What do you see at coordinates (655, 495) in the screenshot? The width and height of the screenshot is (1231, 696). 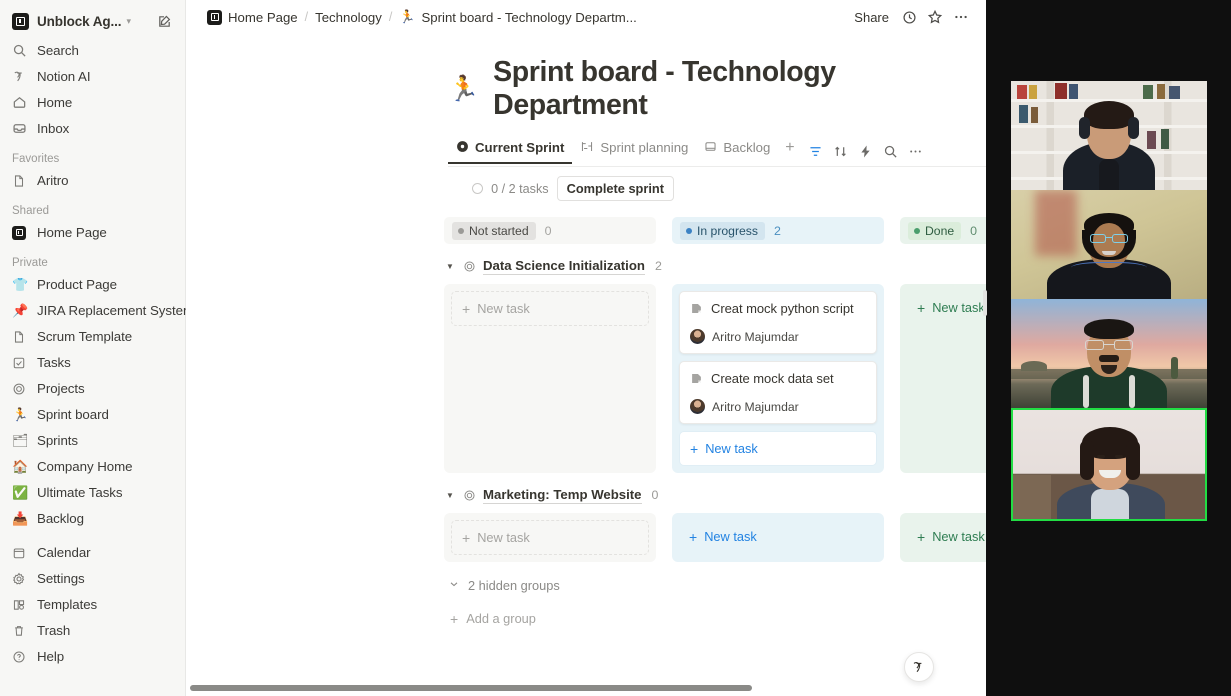 I see `group-count: 0` at bounding box center [655, 495].